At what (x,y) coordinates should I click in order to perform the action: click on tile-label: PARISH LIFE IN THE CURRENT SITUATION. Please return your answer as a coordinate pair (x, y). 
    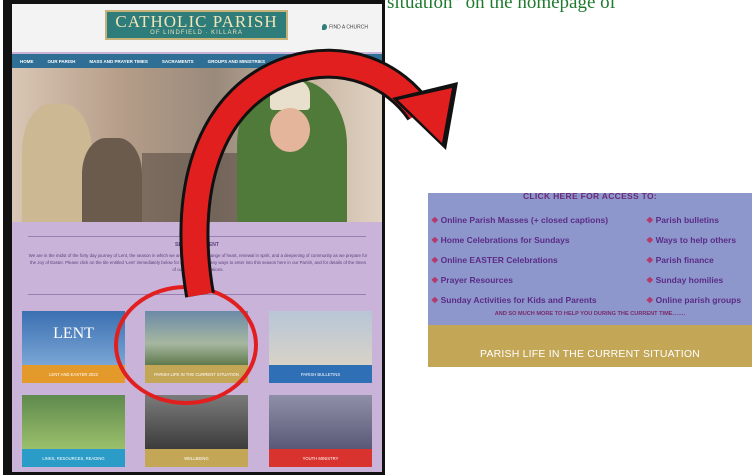
    Looking at the image, I should click on (196, 374).